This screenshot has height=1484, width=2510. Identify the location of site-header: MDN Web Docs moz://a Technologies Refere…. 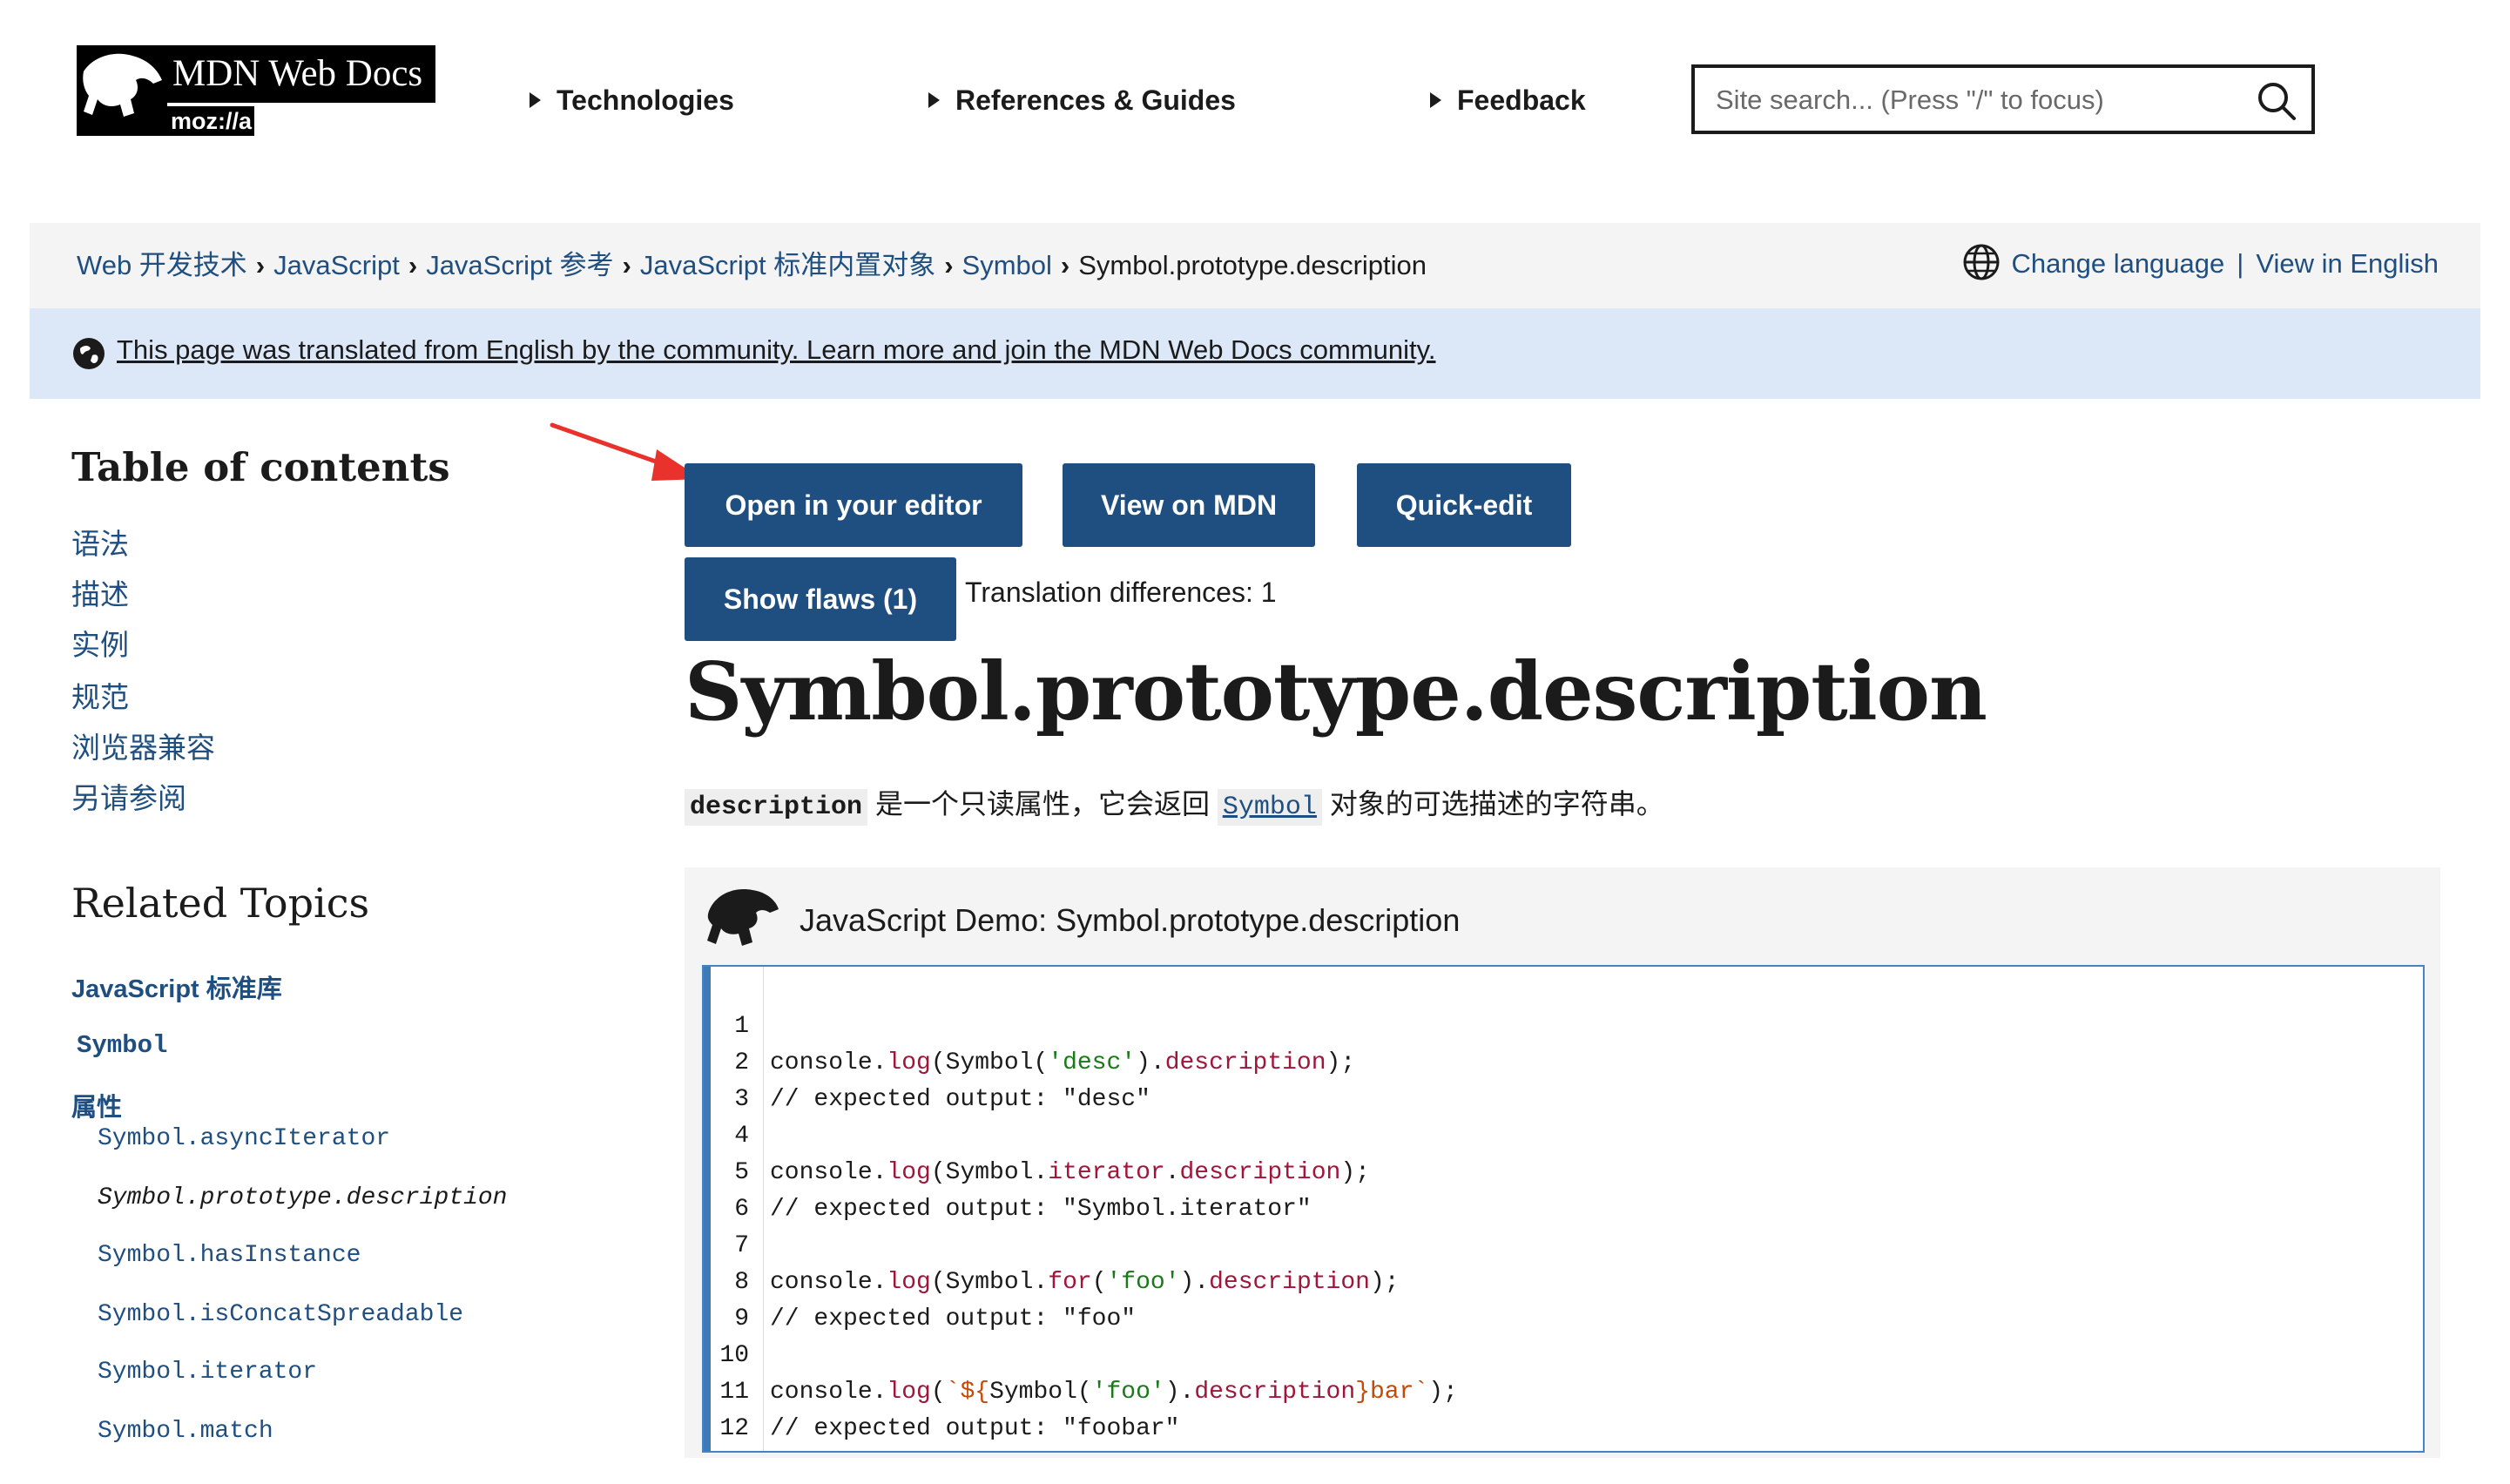
(1255, 109).